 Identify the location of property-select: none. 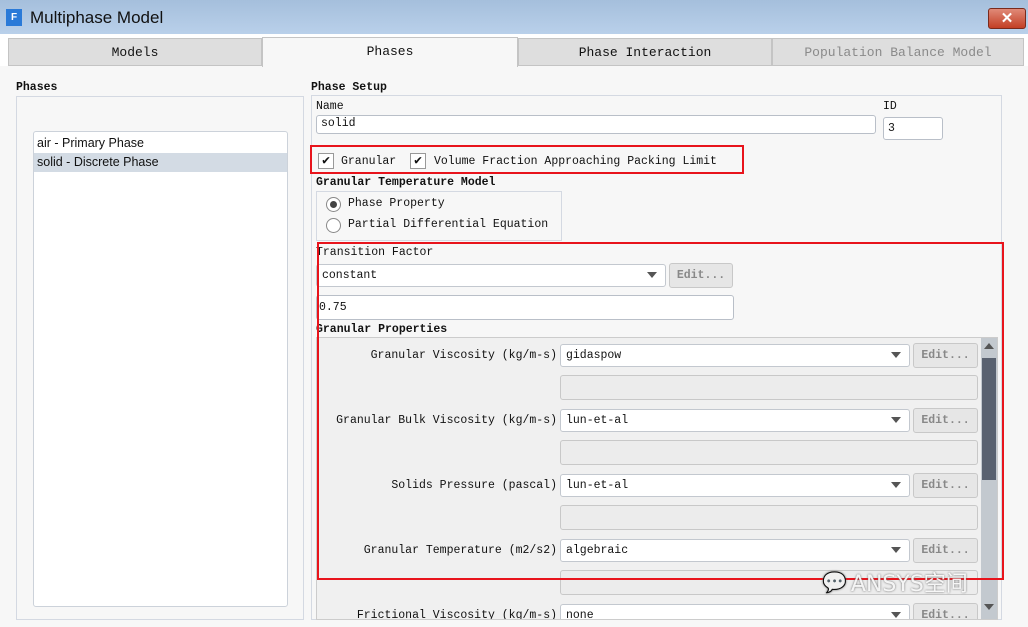
(735, 612).